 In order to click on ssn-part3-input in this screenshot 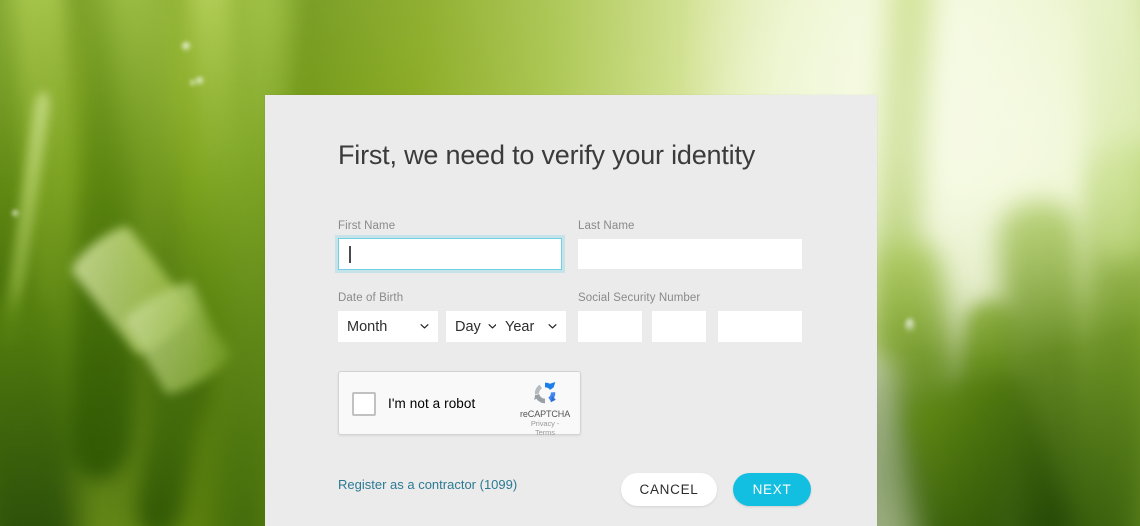, I will do `click(760, 326)`.